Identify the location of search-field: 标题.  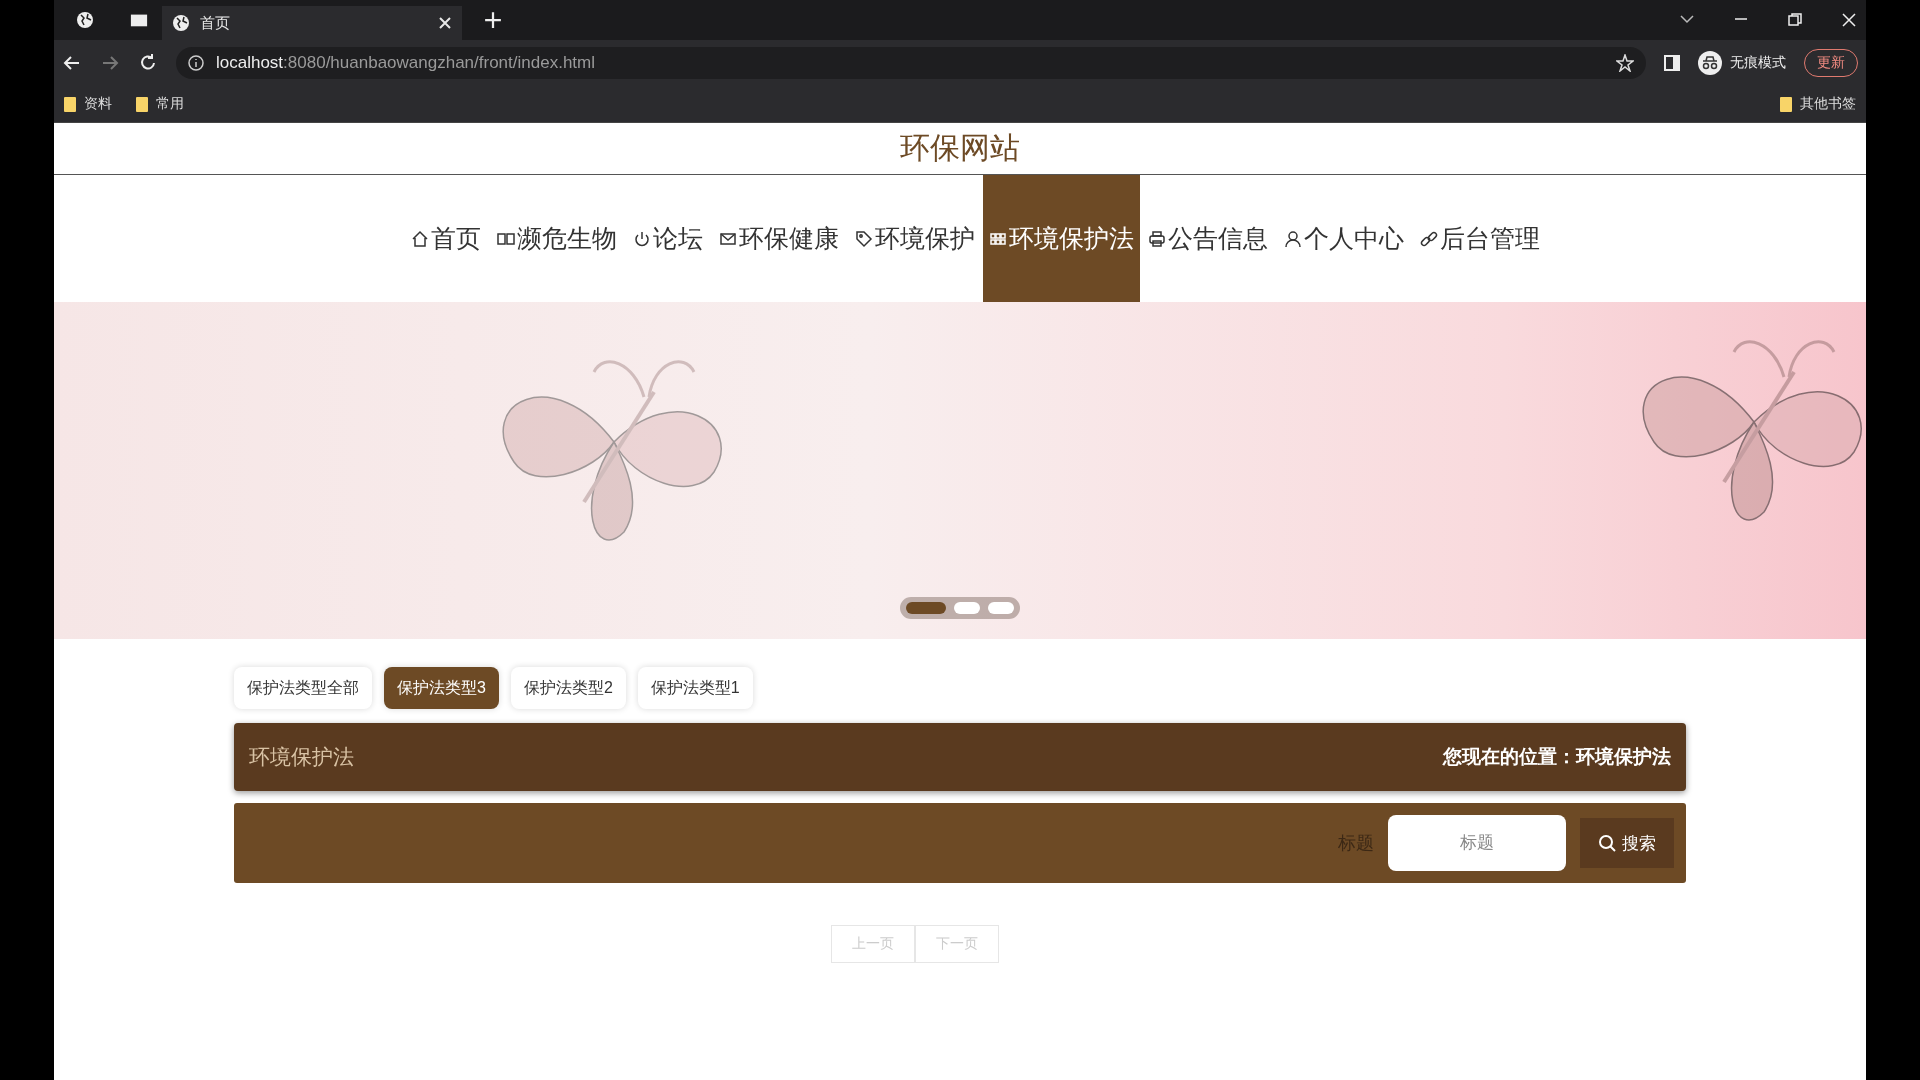
(1477, 843).